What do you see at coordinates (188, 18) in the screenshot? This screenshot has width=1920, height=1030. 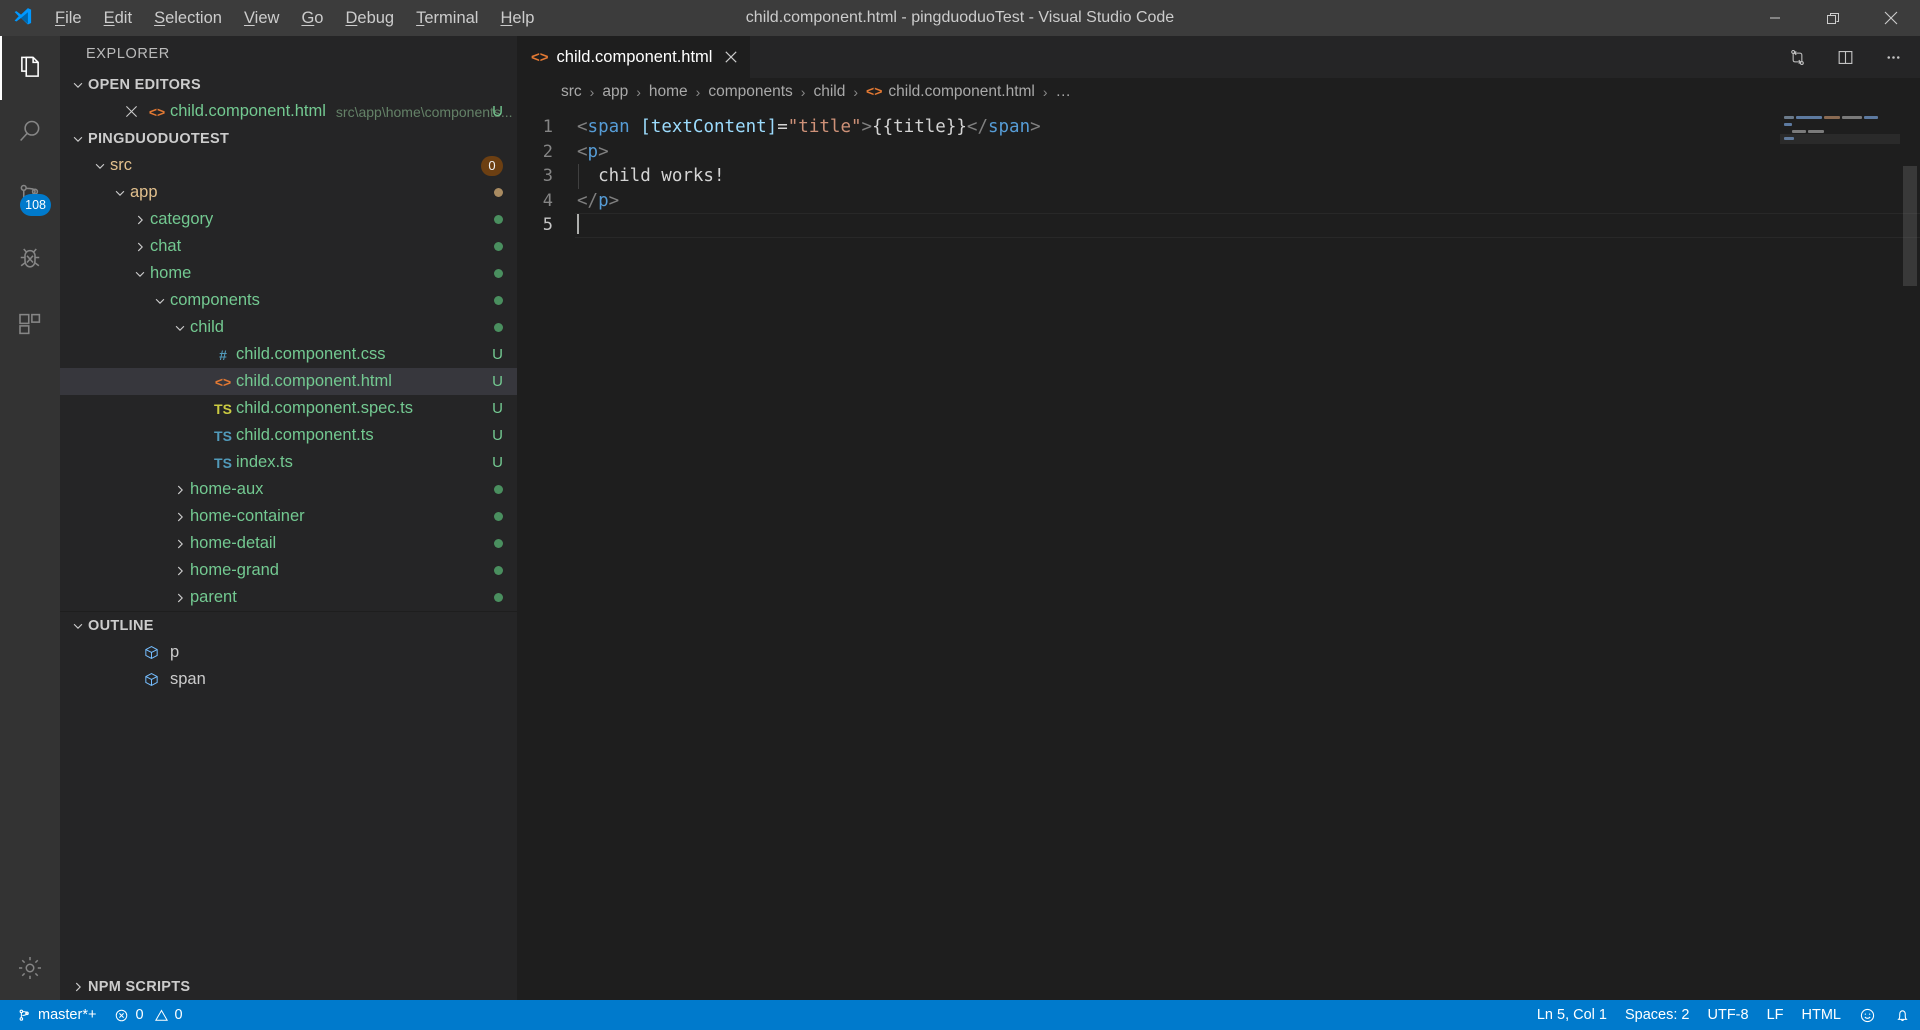 I see `menu-selection: Selection` at bounding box center [188, 18].